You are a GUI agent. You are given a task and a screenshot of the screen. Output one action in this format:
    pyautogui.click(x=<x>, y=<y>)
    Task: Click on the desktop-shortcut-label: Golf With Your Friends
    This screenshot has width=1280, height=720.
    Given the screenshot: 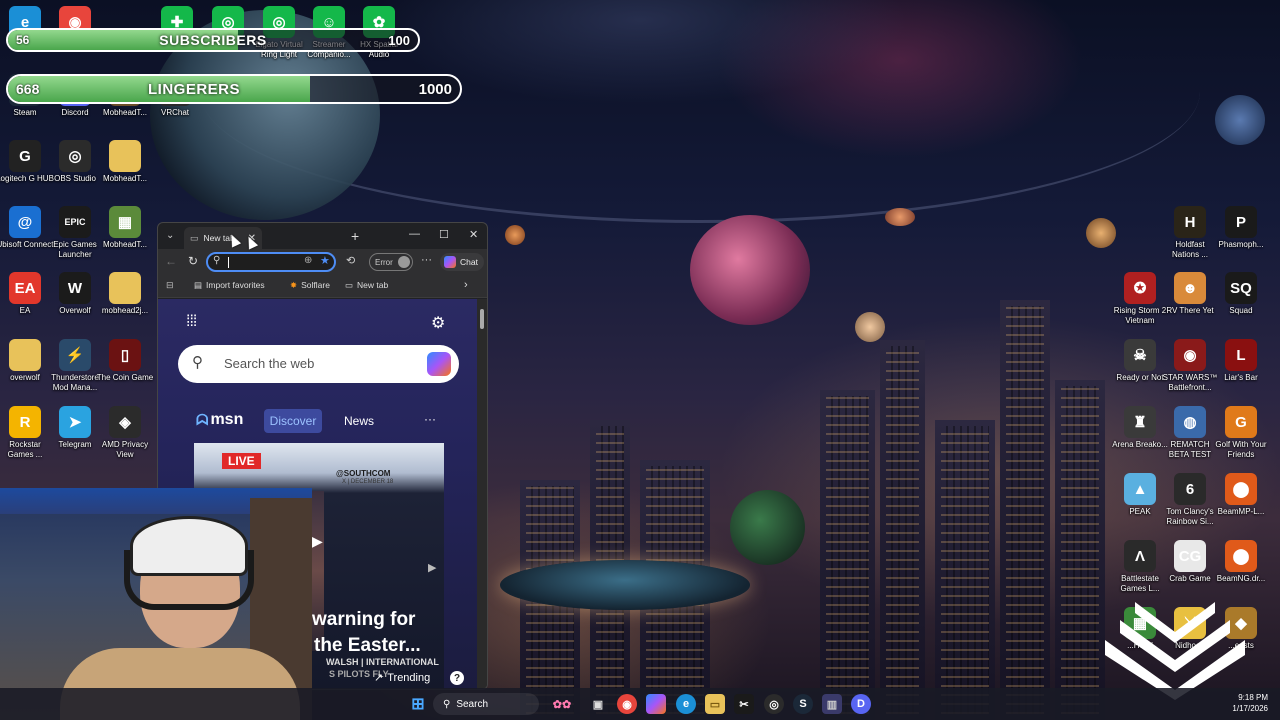 What is the action you would take?
    pyautogui.click(x=1241, y=449)
    